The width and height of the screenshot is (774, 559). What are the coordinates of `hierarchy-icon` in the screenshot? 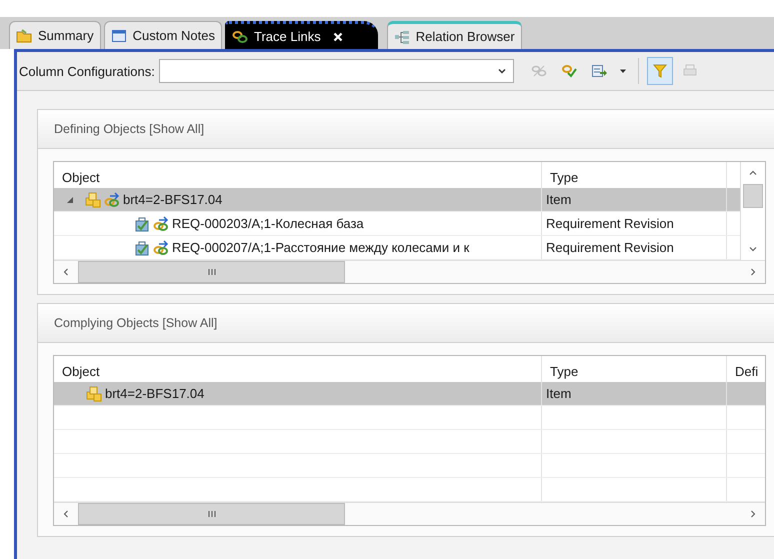 It's located at (402, 36).